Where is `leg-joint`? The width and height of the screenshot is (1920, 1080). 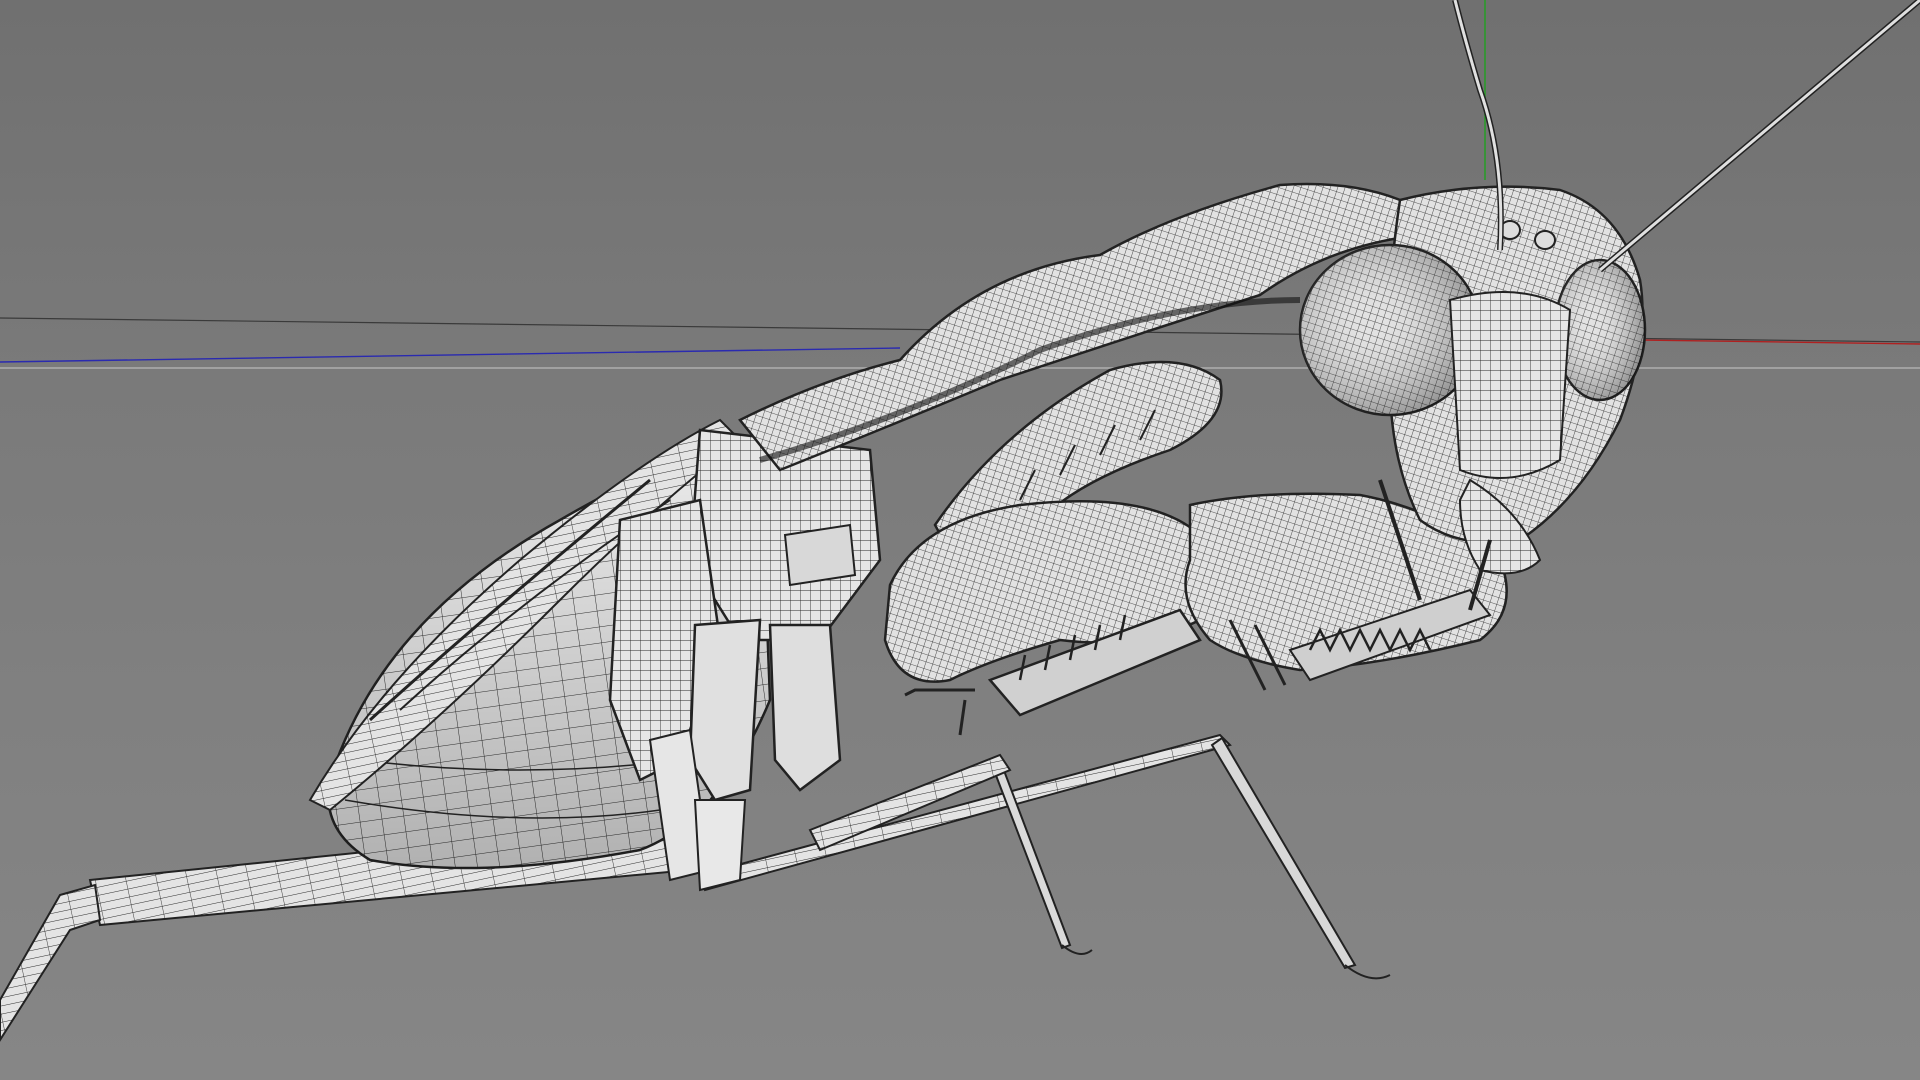
leg-joint is located at coordinates (720, 845).